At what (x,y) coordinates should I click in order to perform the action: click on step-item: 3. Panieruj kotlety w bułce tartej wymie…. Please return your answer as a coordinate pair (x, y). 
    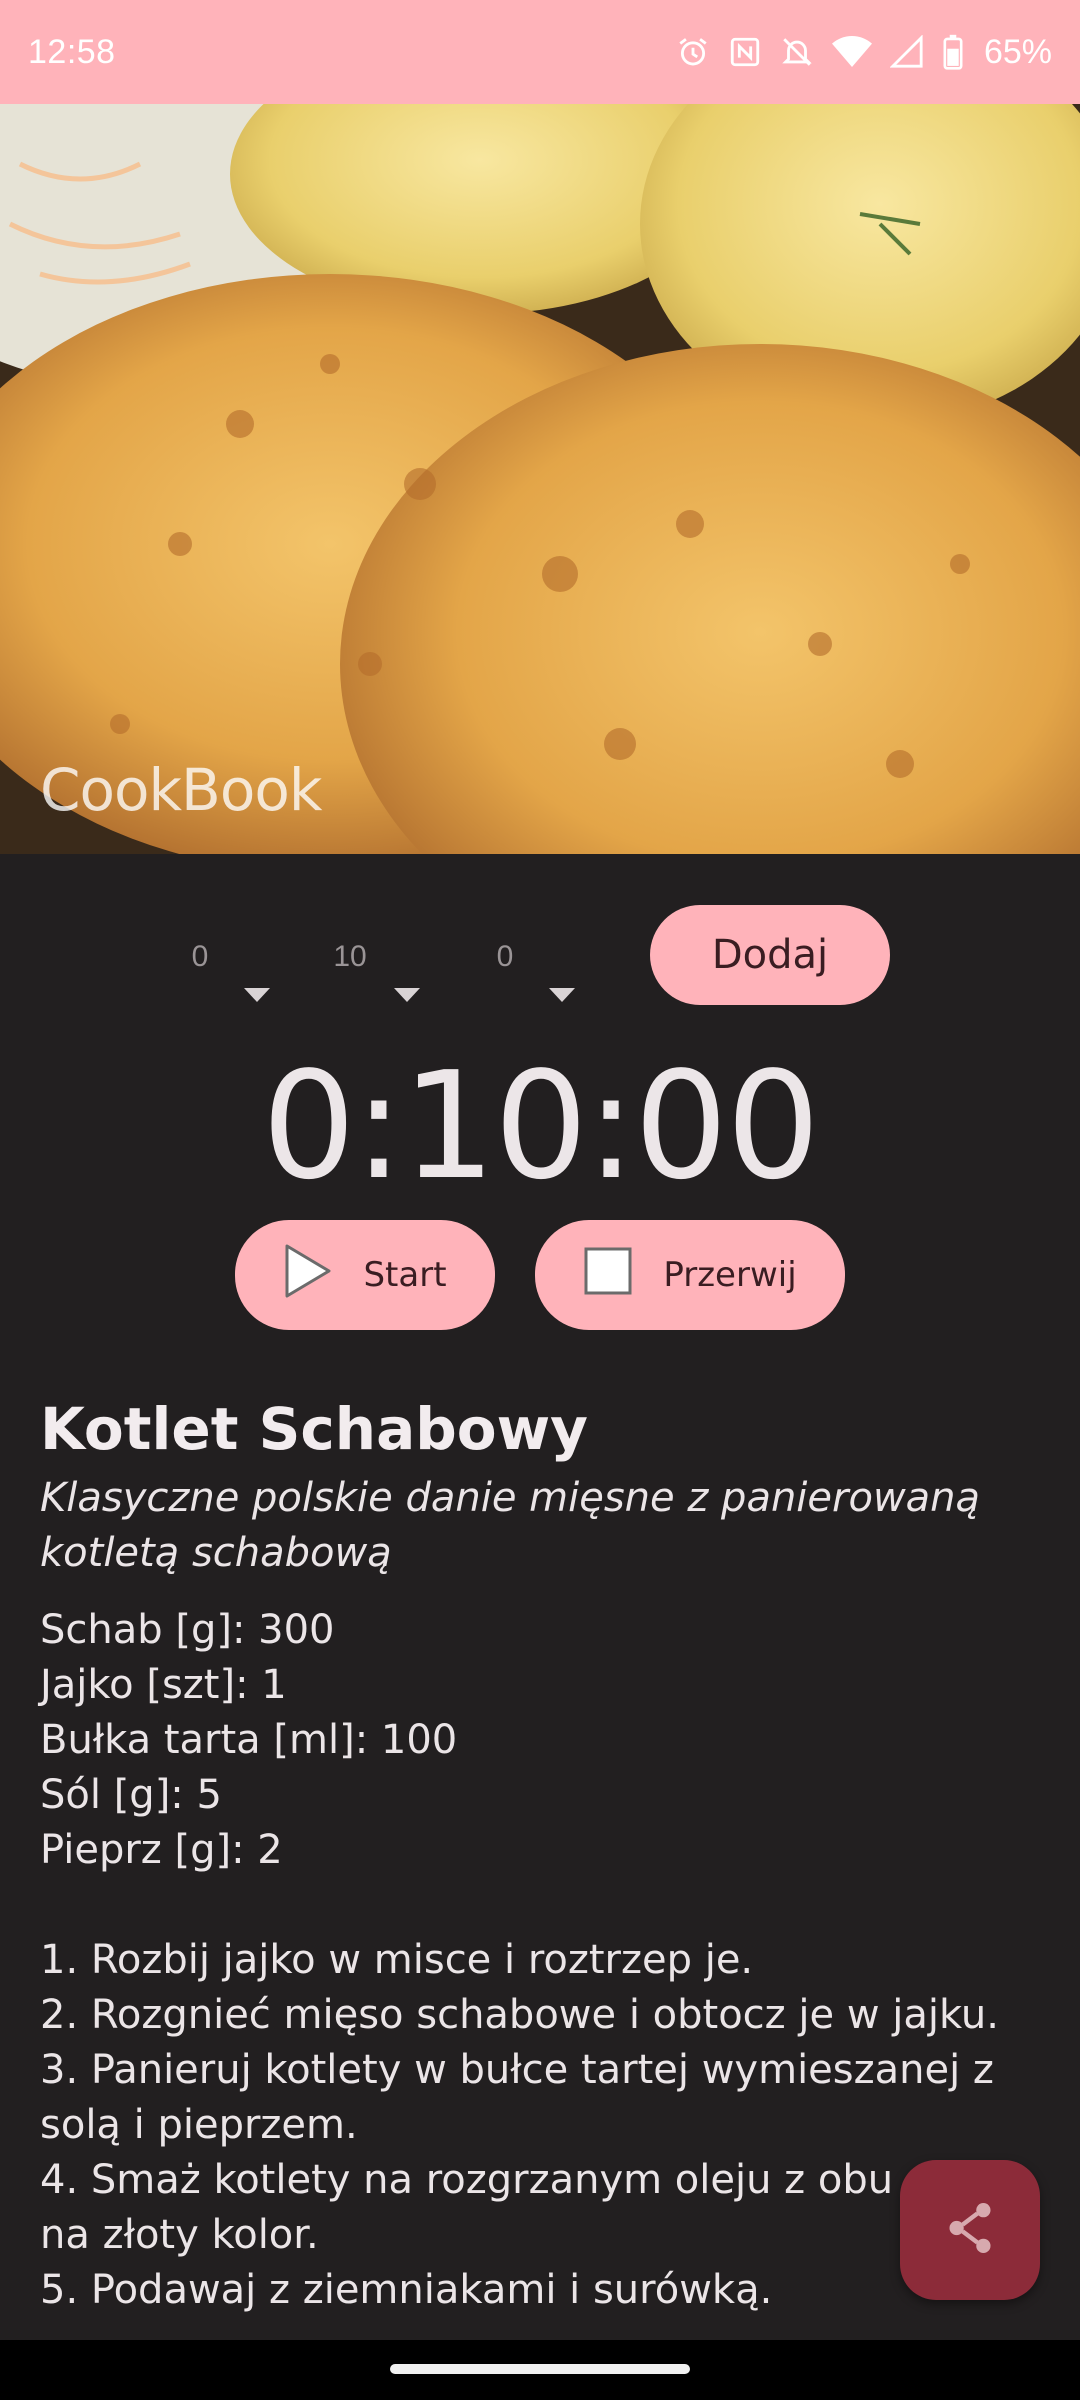
    Looking at the image, I should click on (517, 2097).